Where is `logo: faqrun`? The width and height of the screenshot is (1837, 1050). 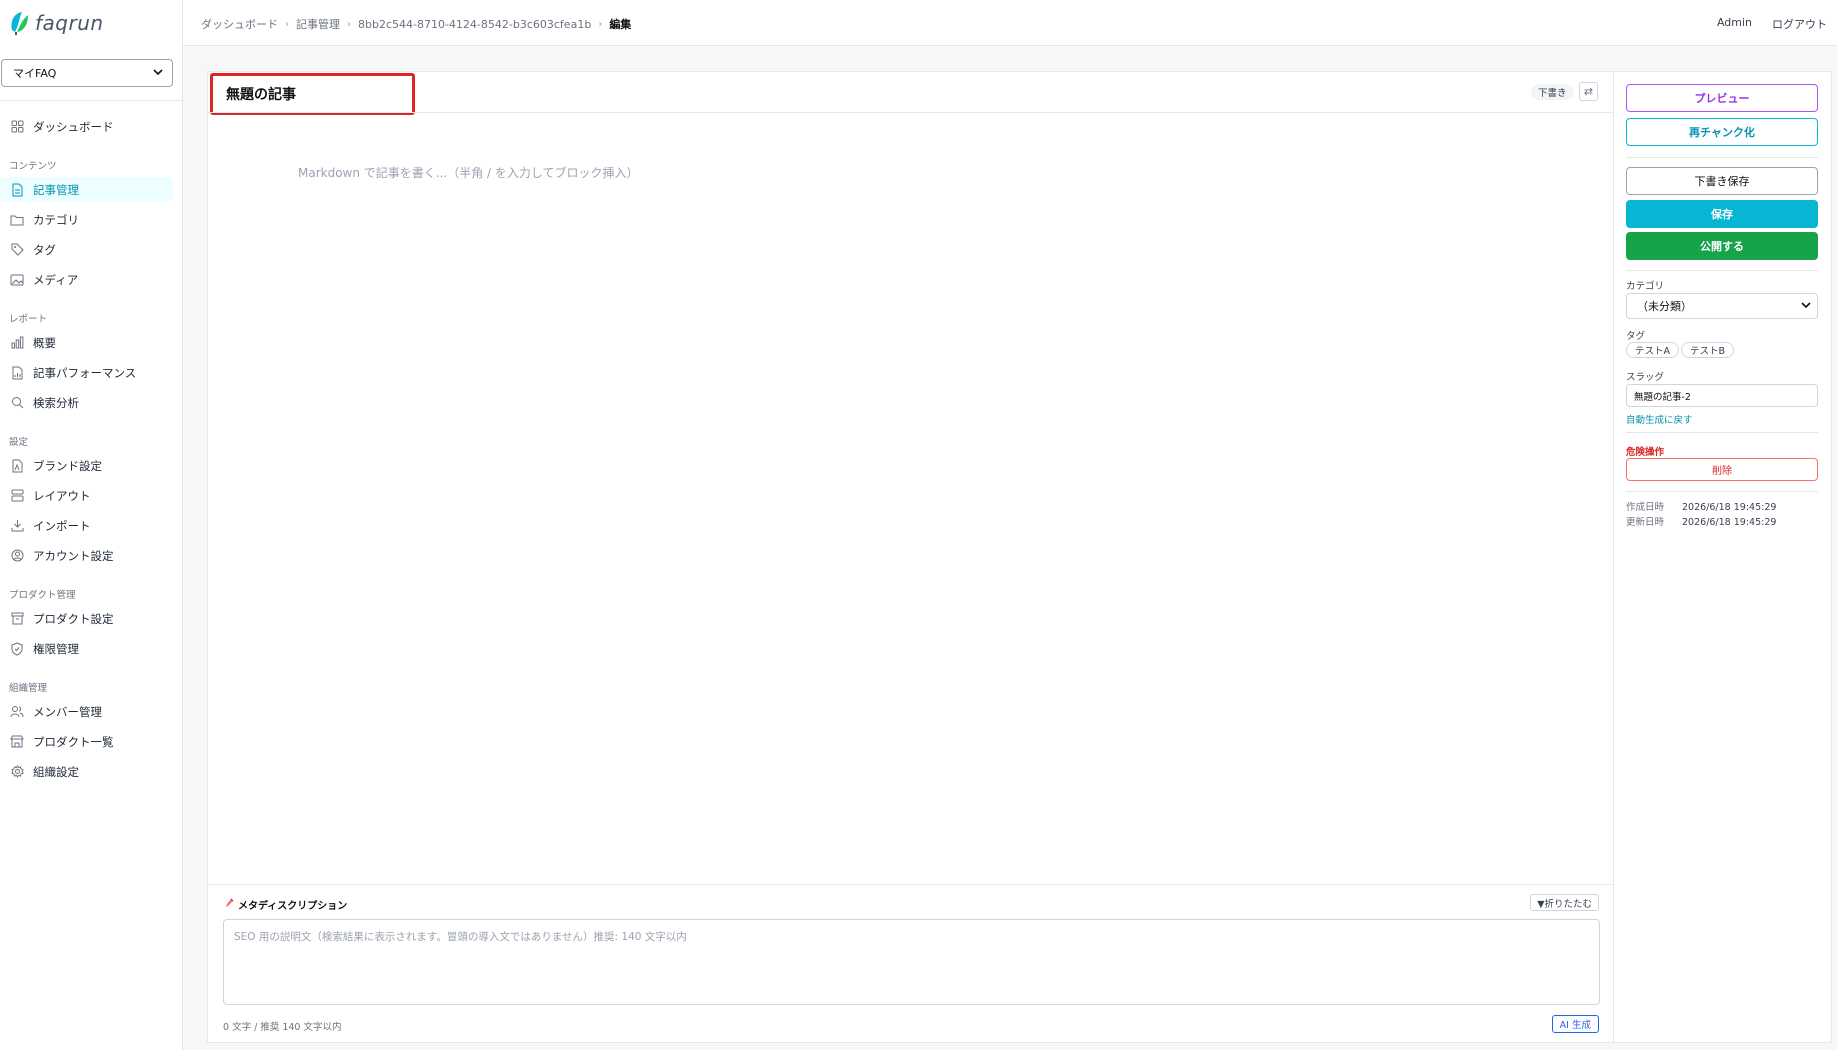 logo: faqrun is located at coordinates (91, 23).